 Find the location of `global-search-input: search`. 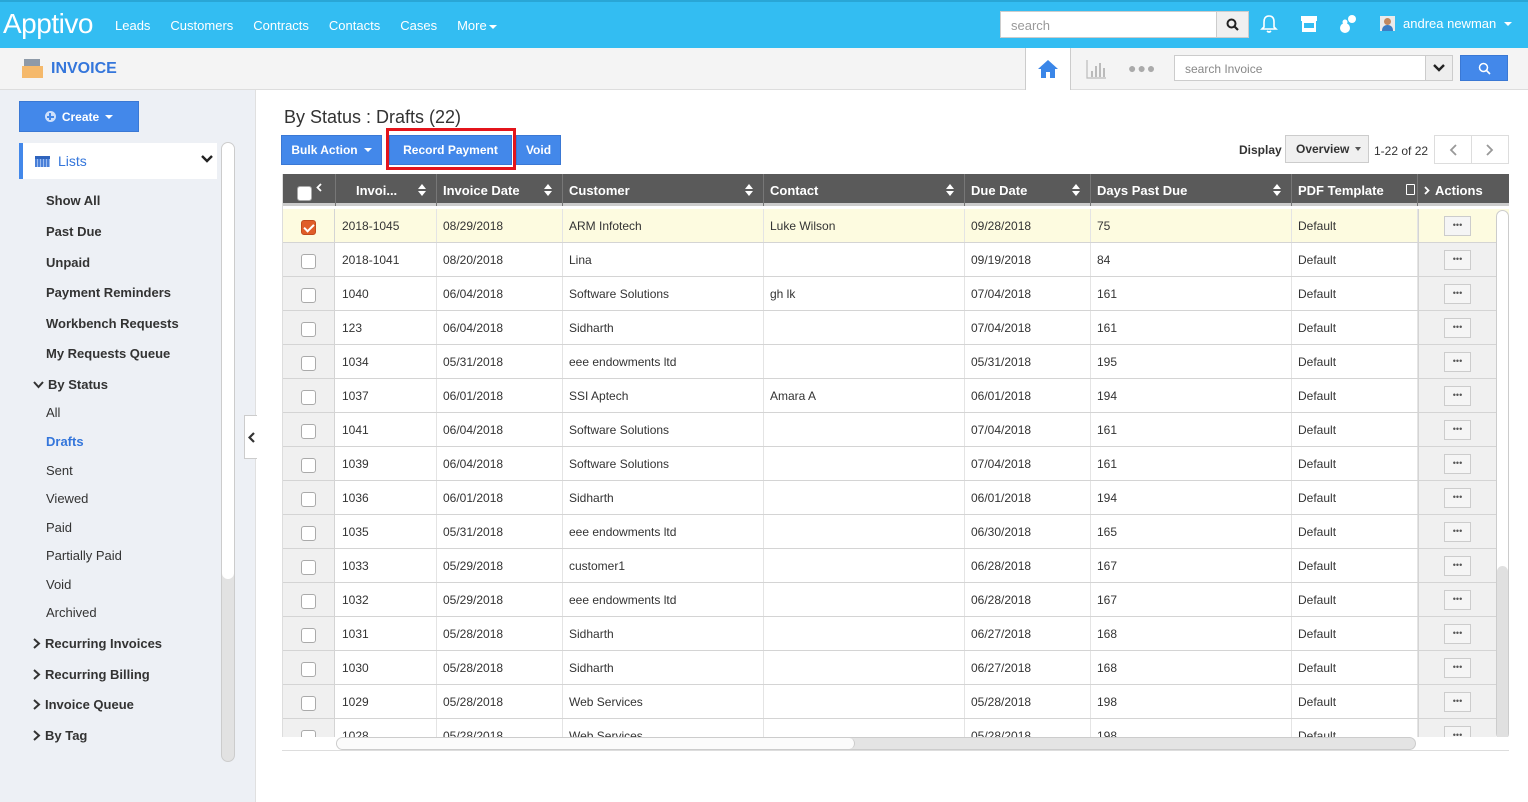

global-search-input: search is located at coordinates (1108, 24).